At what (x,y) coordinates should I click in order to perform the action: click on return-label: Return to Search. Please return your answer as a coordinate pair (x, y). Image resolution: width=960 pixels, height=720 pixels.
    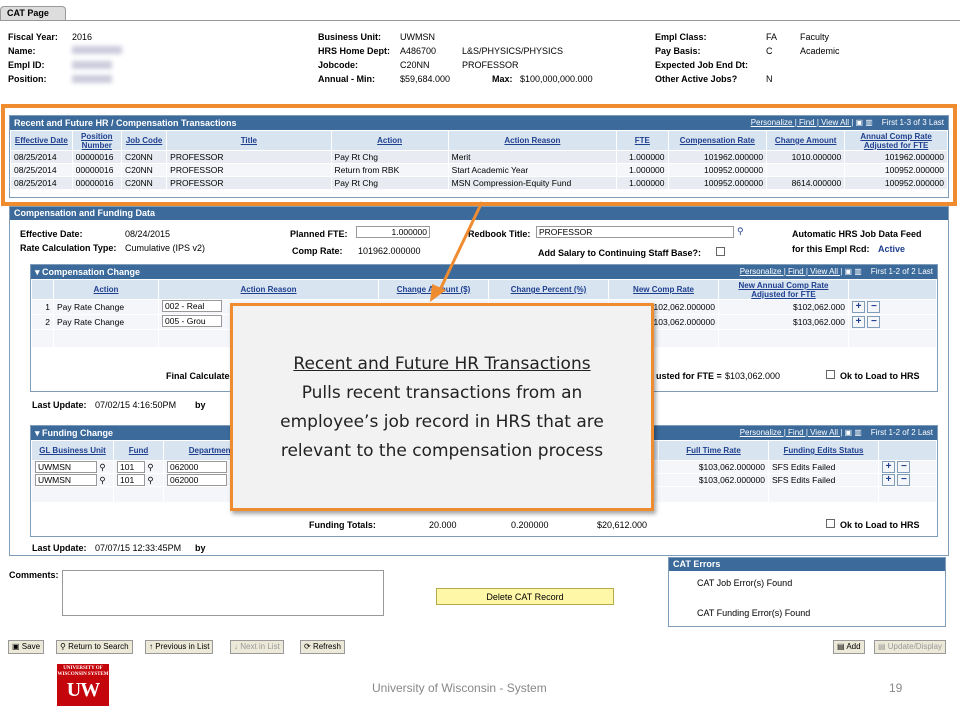
    Looking at the image, I should click on (98, 646).